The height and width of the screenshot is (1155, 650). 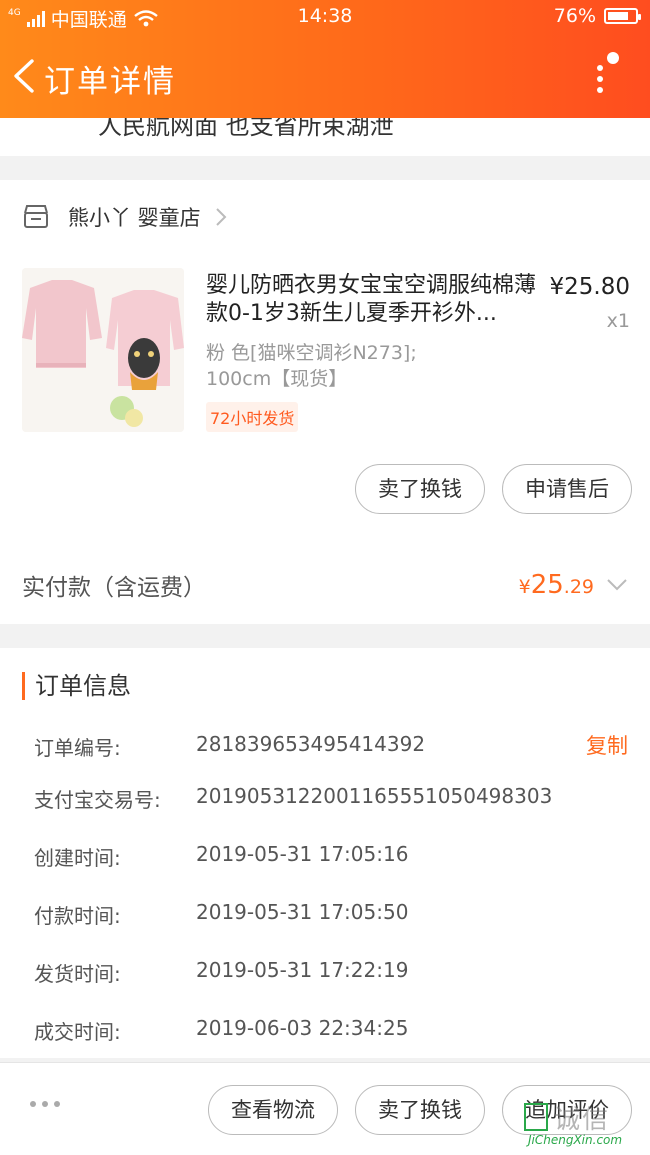 What do you see at coordinates (76, 686) in the screenshot?
I see `order-info-title: 订单信息` at bounding box center [76, 686].